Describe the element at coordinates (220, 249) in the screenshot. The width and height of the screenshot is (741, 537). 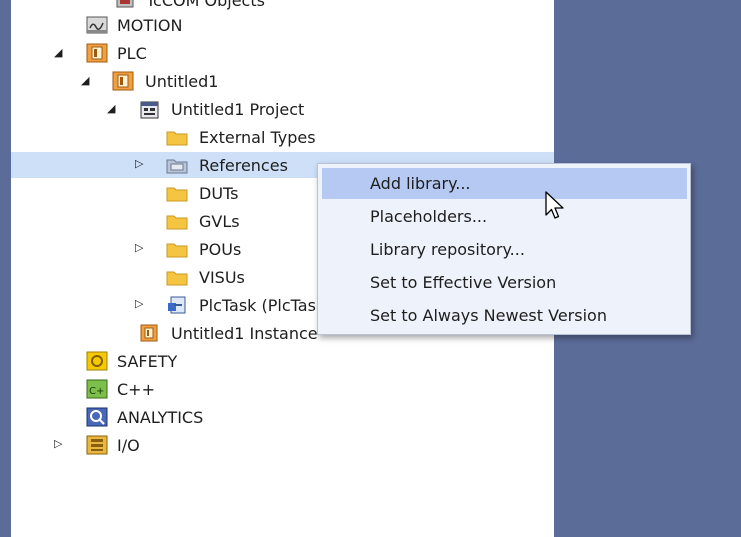
I see `tree-item-label: POUs` at that location.